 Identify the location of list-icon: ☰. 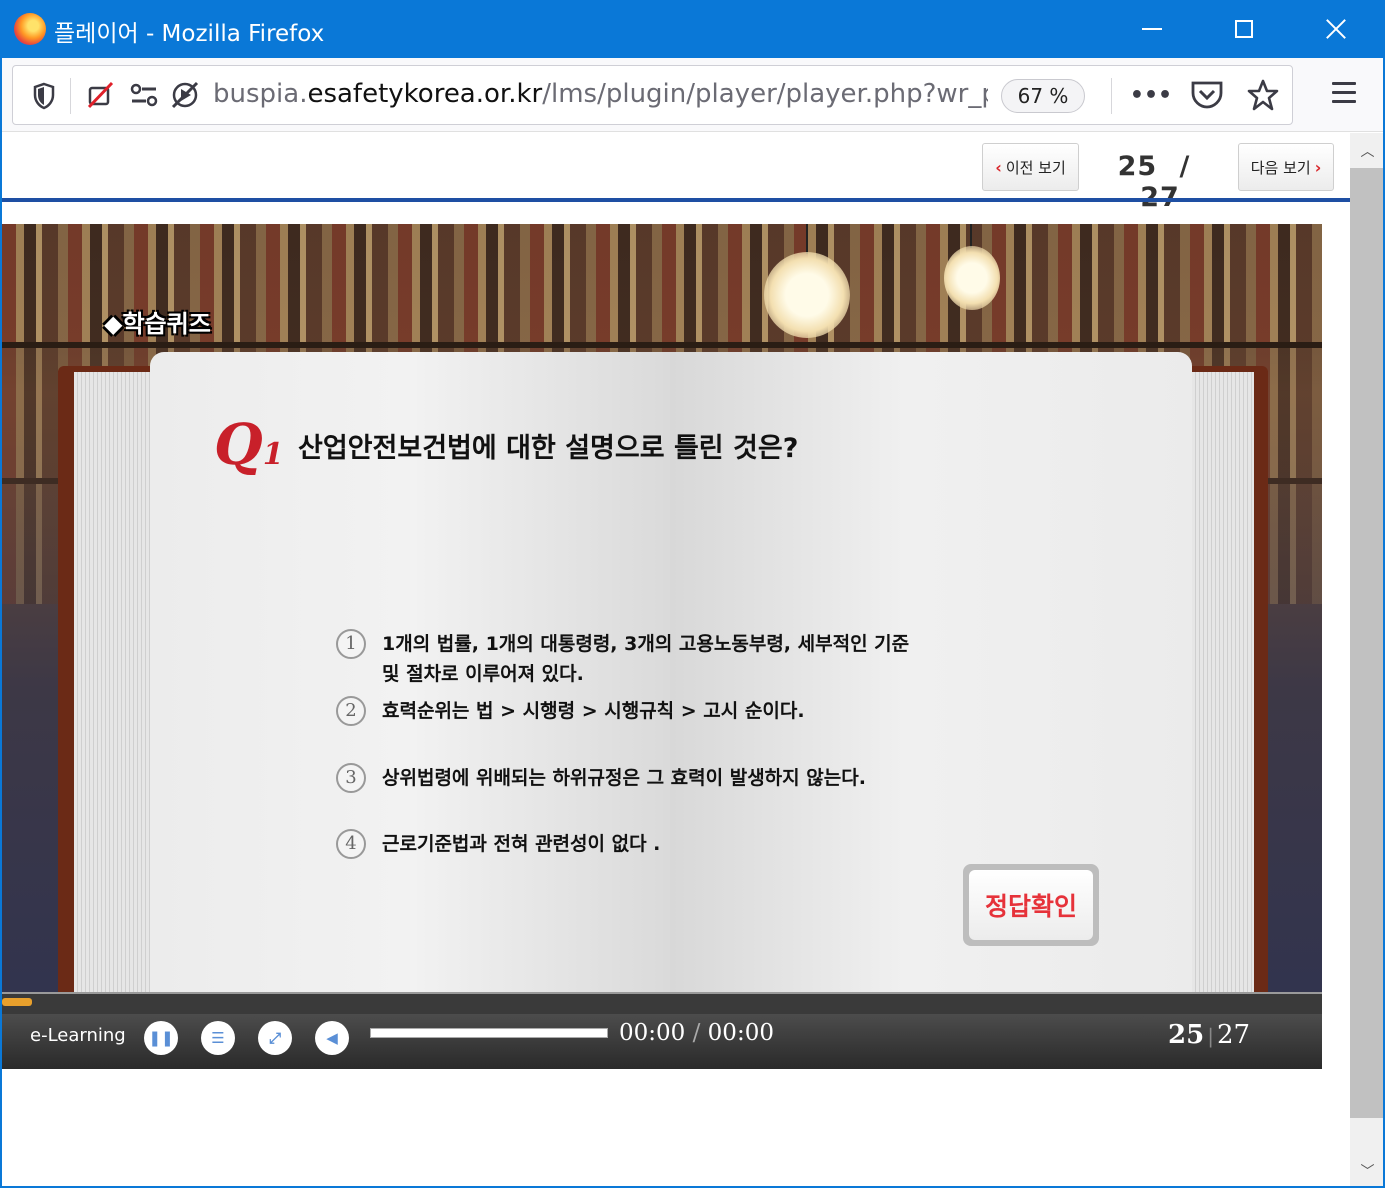
(218, 1038).